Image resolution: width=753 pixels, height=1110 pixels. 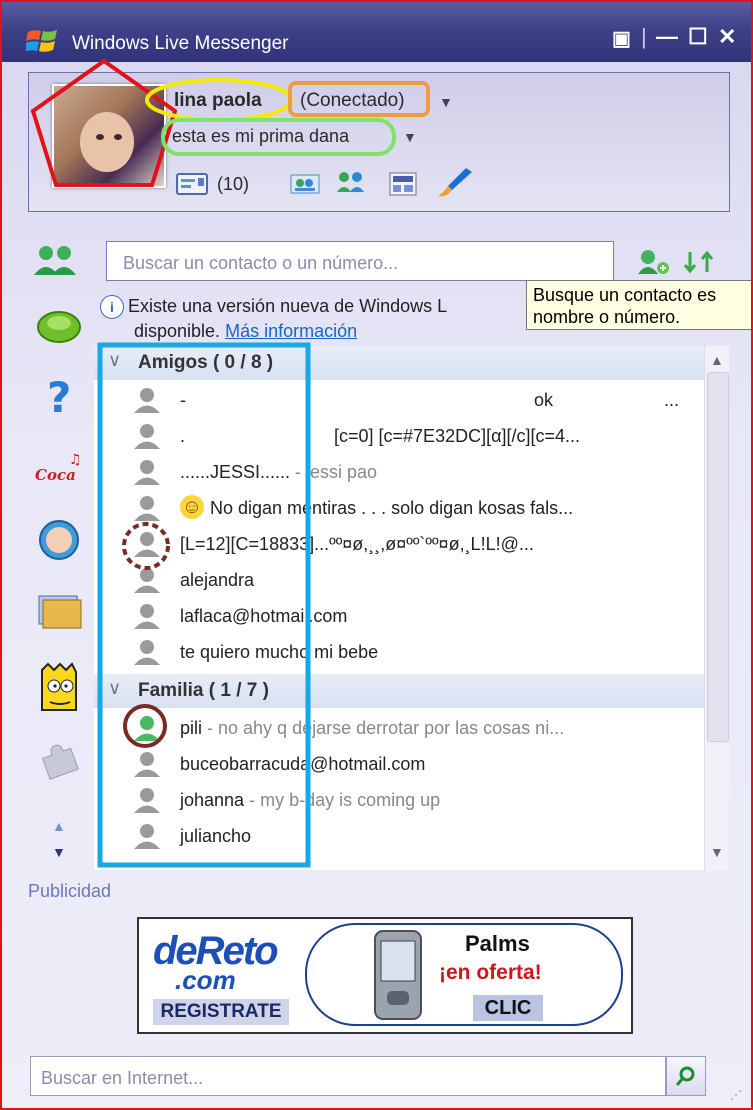 What do you see at coordinates (351, 183) in the screenshot?
I see `contacts-group-icon` at bounding box center [351, 183].